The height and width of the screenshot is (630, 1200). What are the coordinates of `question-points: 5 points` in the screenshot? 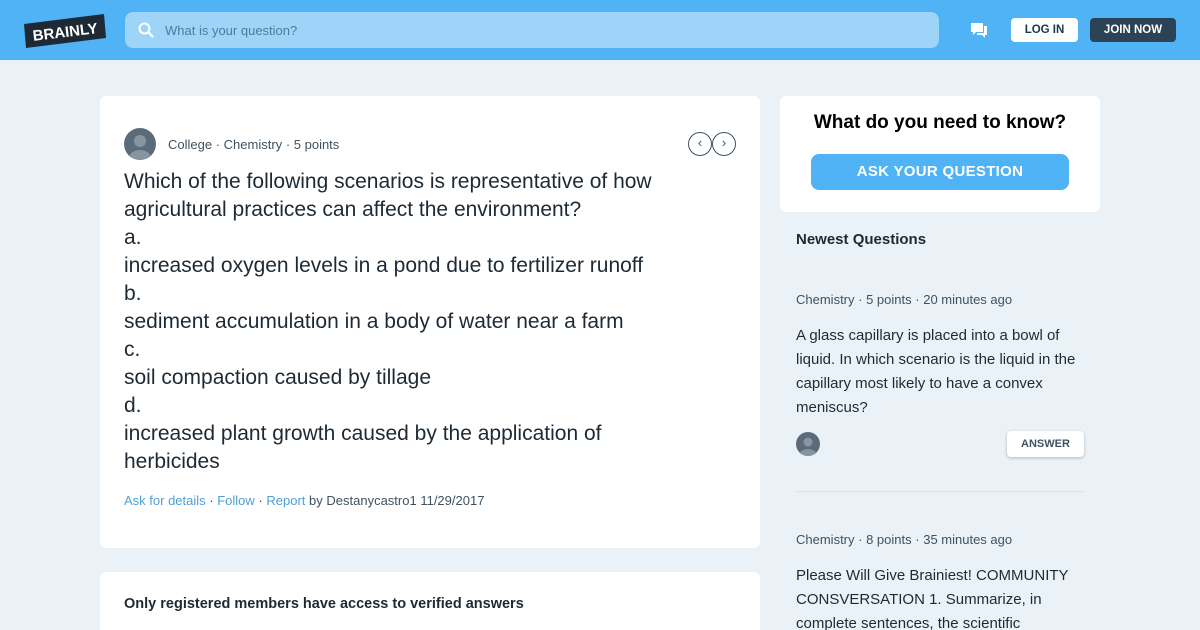 It's located at (316, 144).